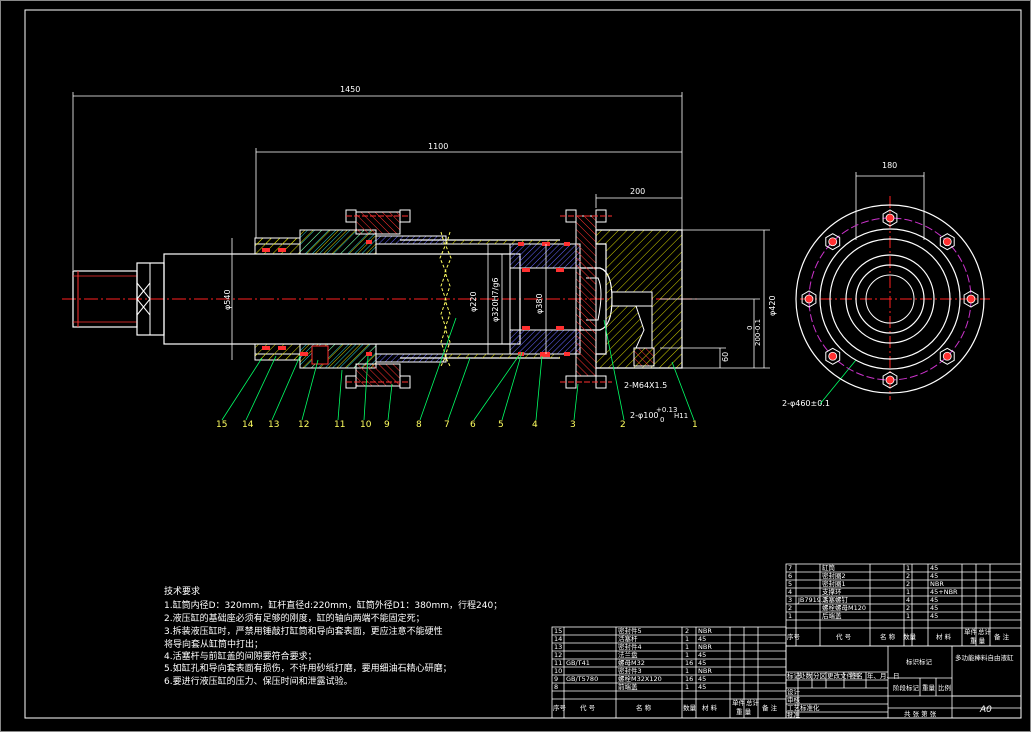 The image size is (1031, 732). What do you see at coordinates (556, 679) in the screenshot?
I see `bom-cell-no: 9` at bounding box center [556, 679].